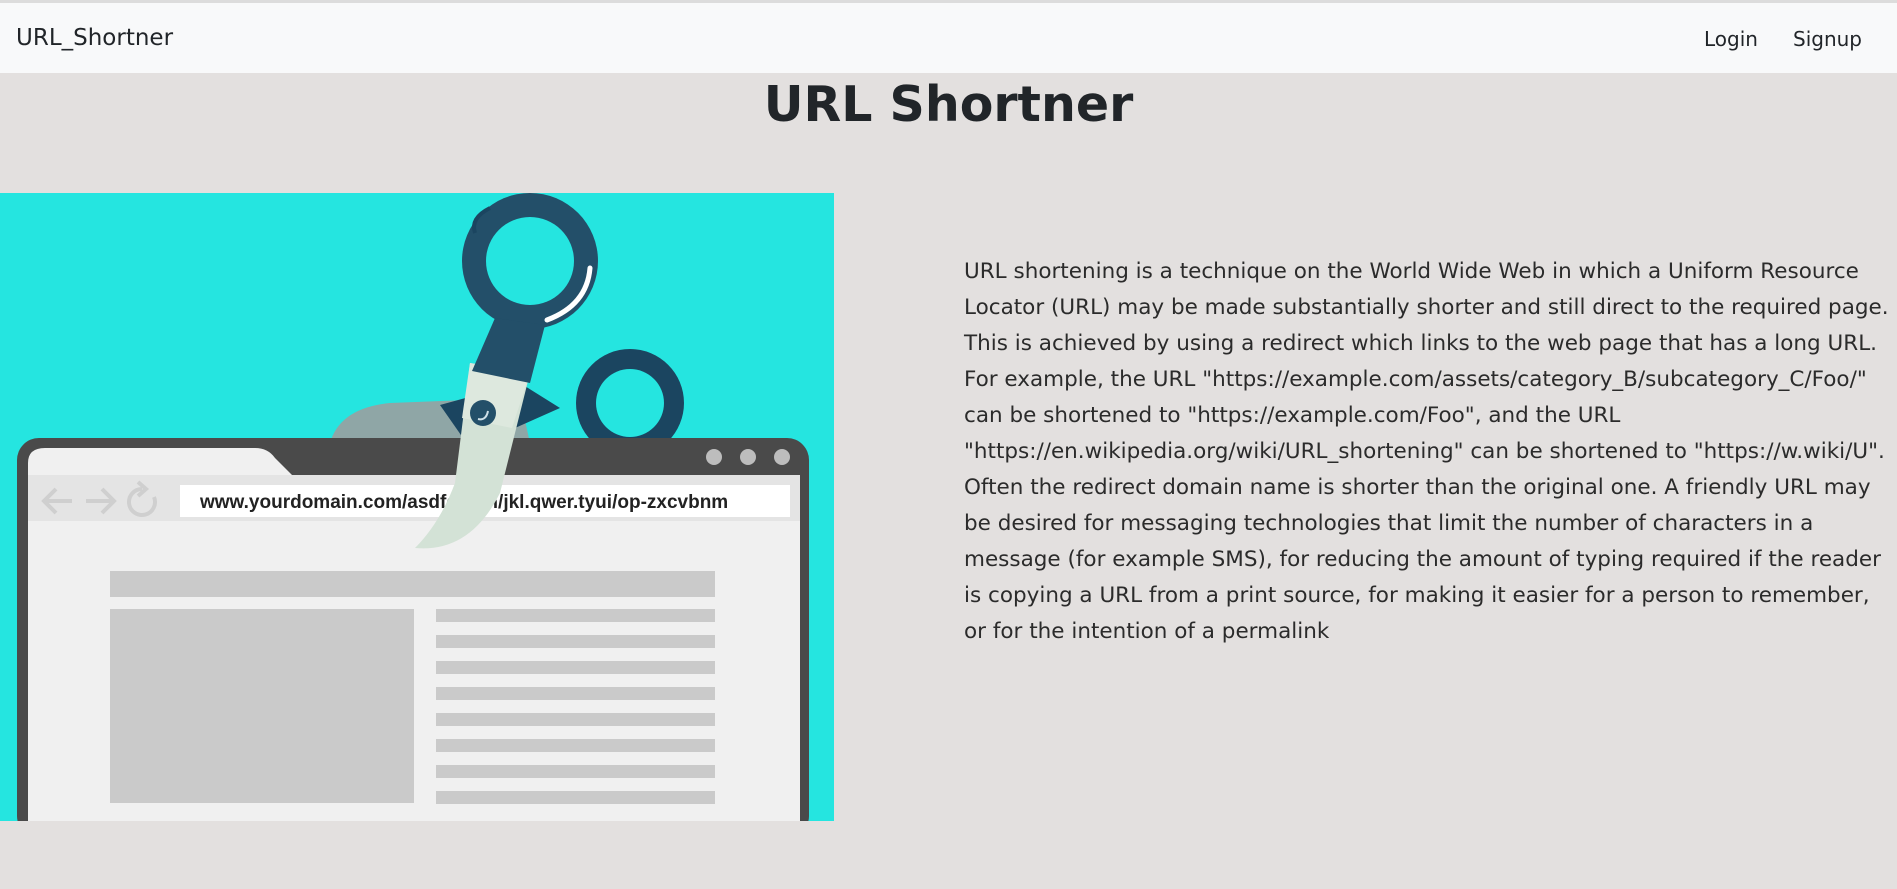  What do you see at coordinates (1731, 39) in the screenshot?
I see `login-link: Login` at bounding box center [1731, 39].